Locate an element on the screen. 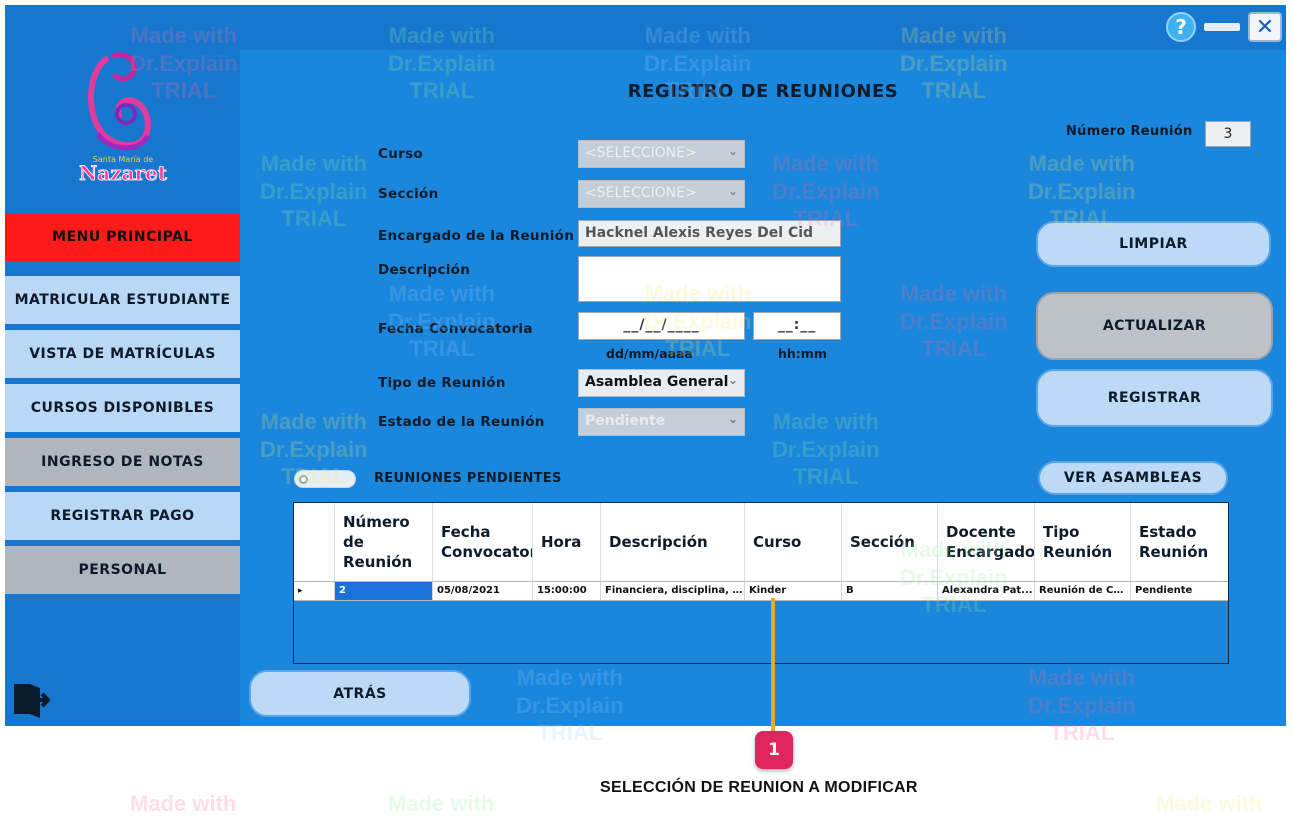  column-header-docente: Docente Encargado is located at coordinates (986, 542).